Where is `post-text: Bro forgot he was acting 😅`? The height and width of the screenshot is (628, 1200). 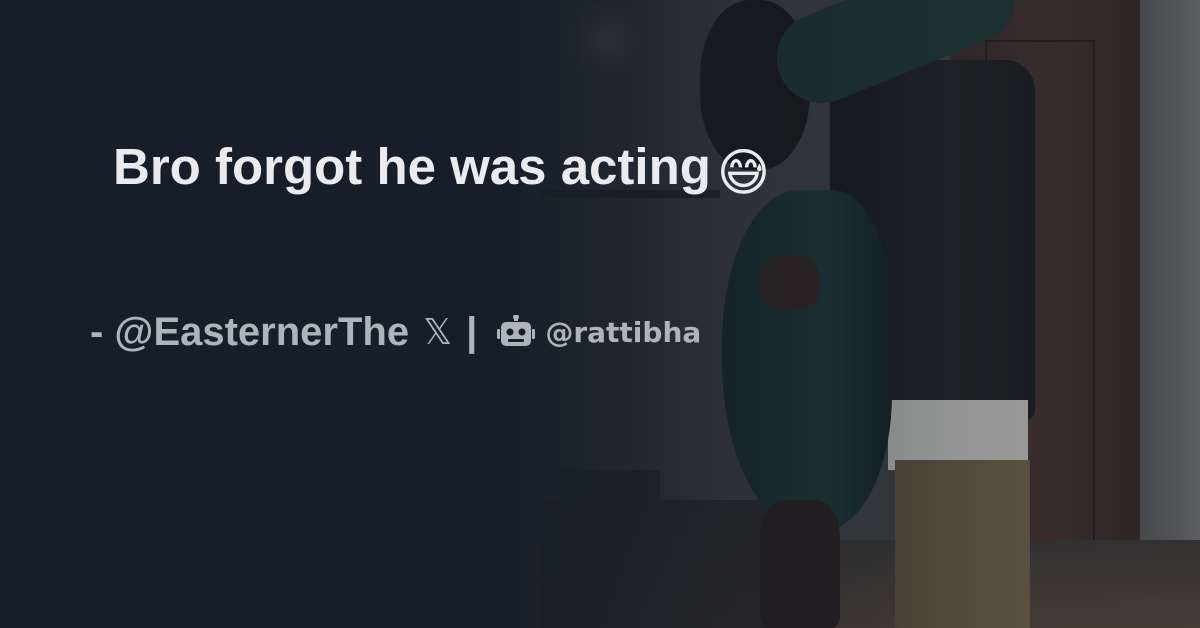
post-text: Bro forgot he was acting 😅 is located at coordinates (441, 170).